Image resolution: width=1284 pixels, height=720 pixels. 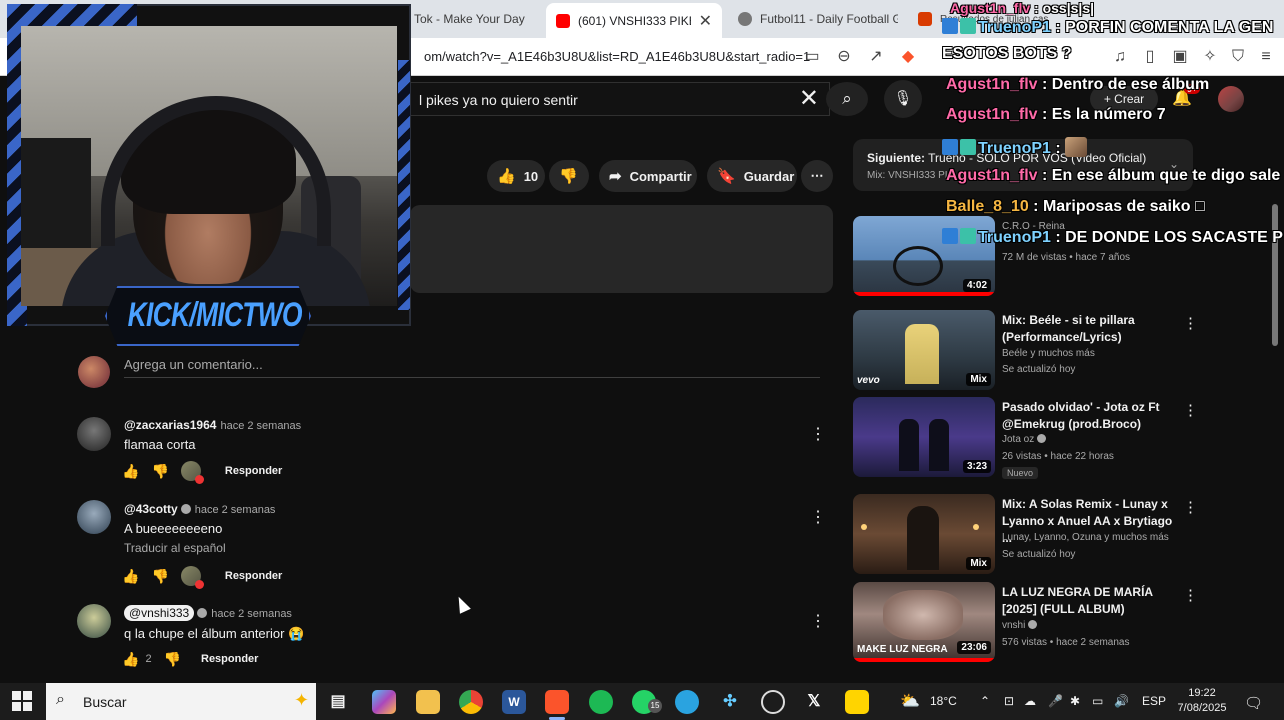 I want to click on save-button: 🔖 Guardar, so click(x=752, y=176).